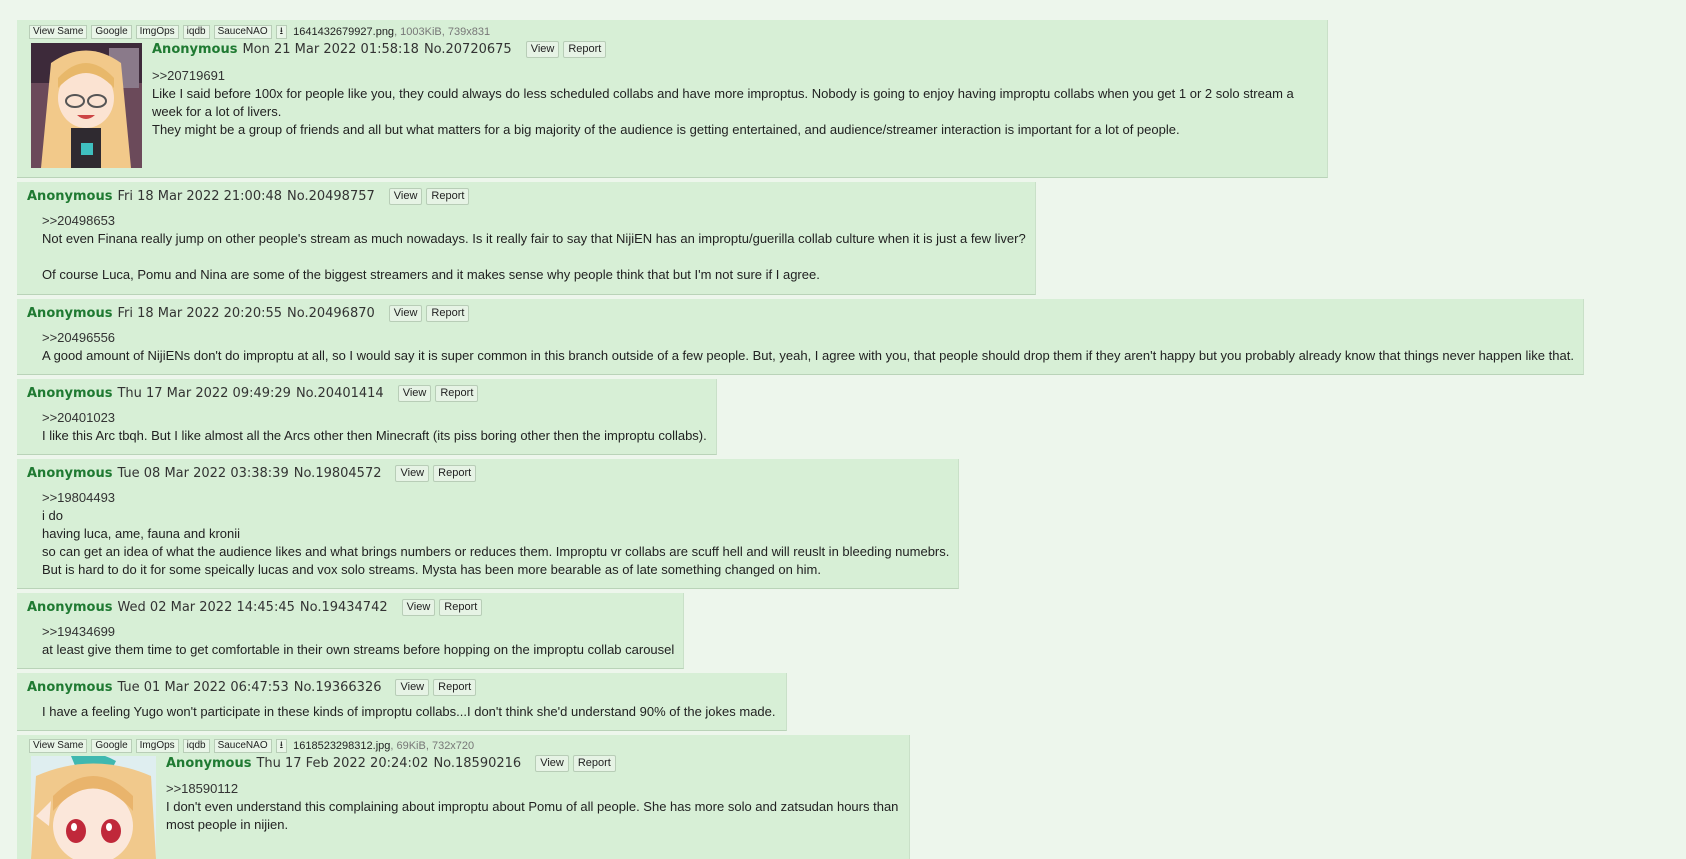 The height and width of the screenshot is (859, 1686). Describe the element at coordinates (732, 76) in the screenshot. I see `quote-link: >>20719691` at that location.